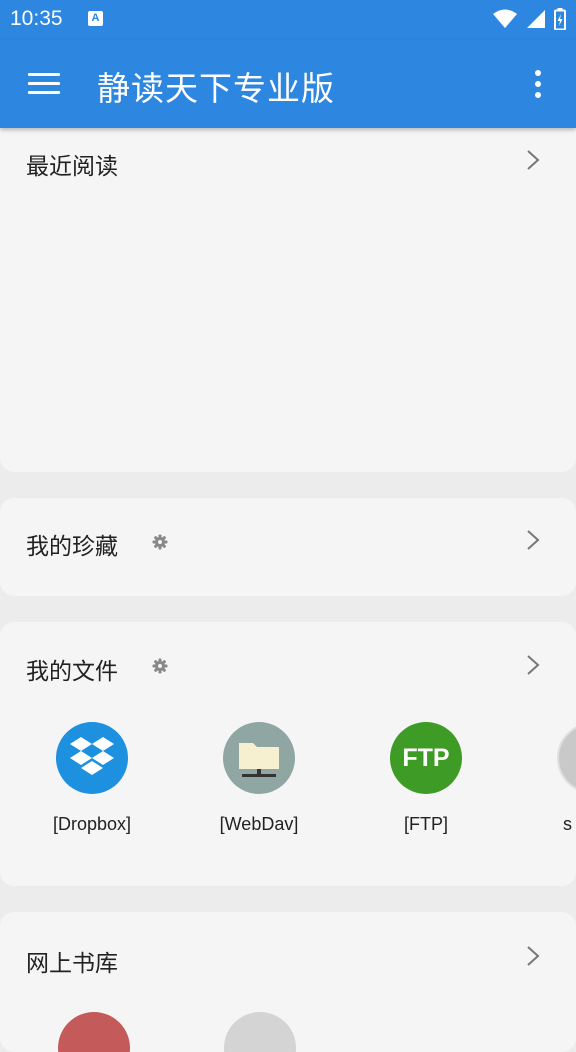 The height and width of the screenshot is (1052, 576). Describe the element at coordinates (92, 824) in the screenshot. I see `file-source-label: [Dropbox]` at that location.